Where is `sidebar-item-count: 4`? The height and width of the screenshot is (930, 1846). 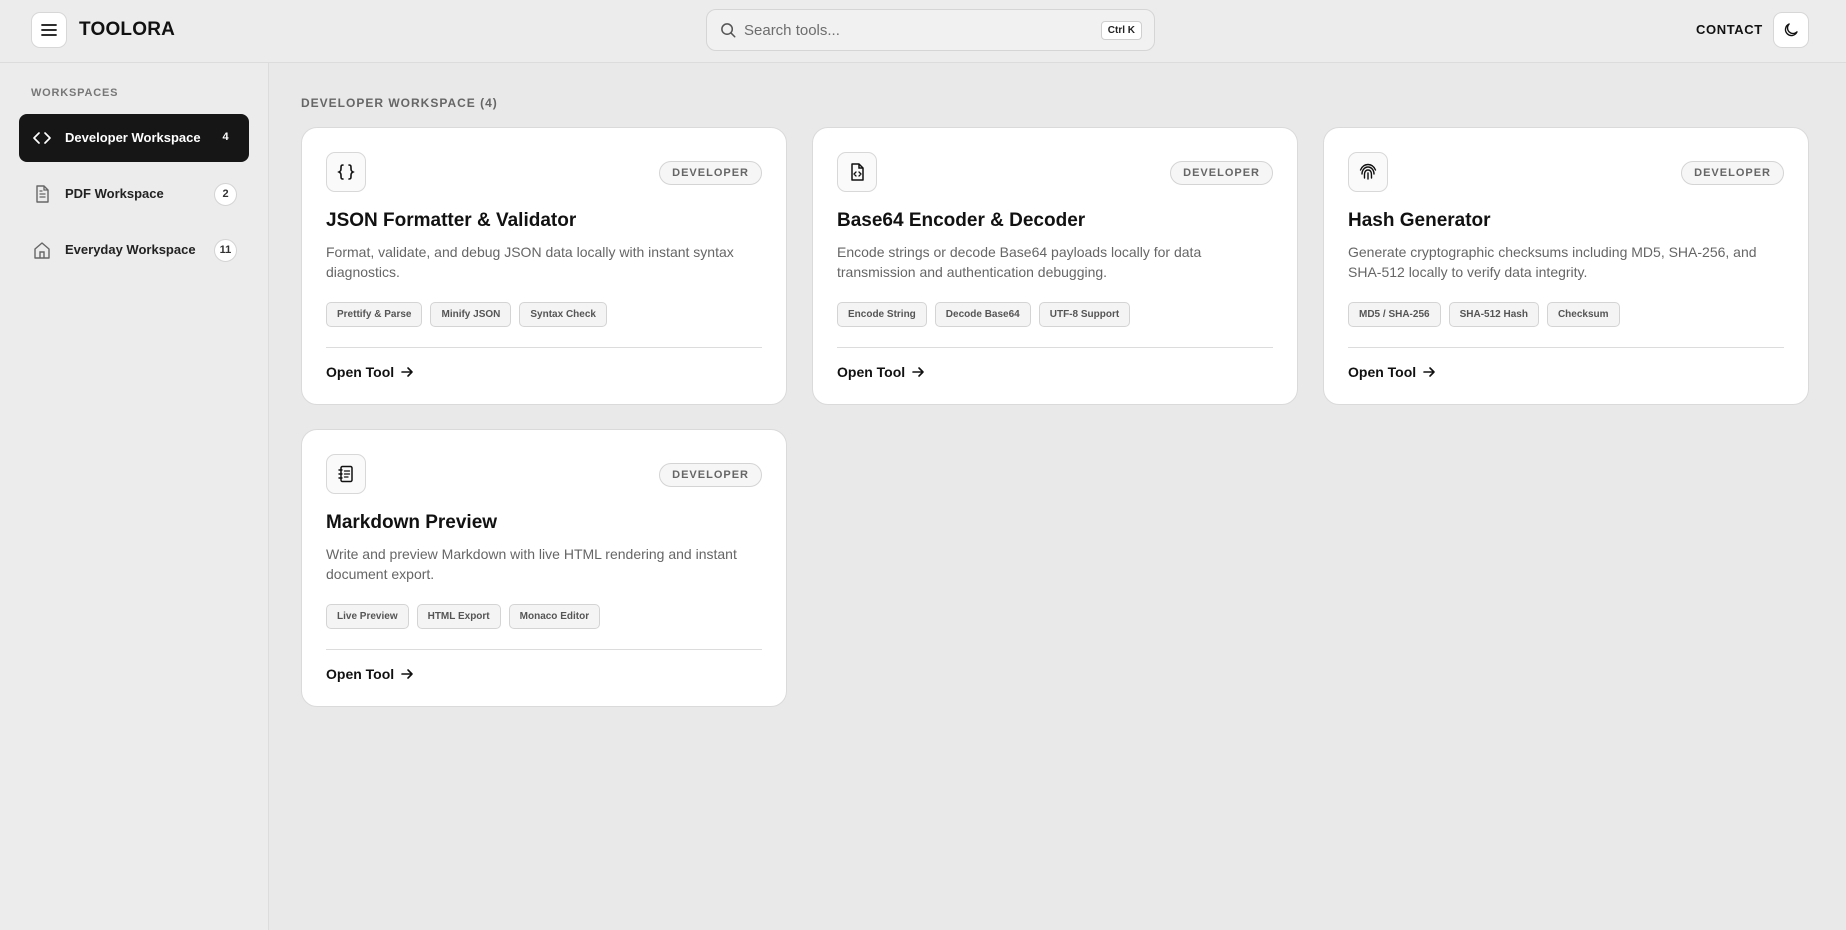
sidebar-item-count: 4 is located at coordinates (225, 137).